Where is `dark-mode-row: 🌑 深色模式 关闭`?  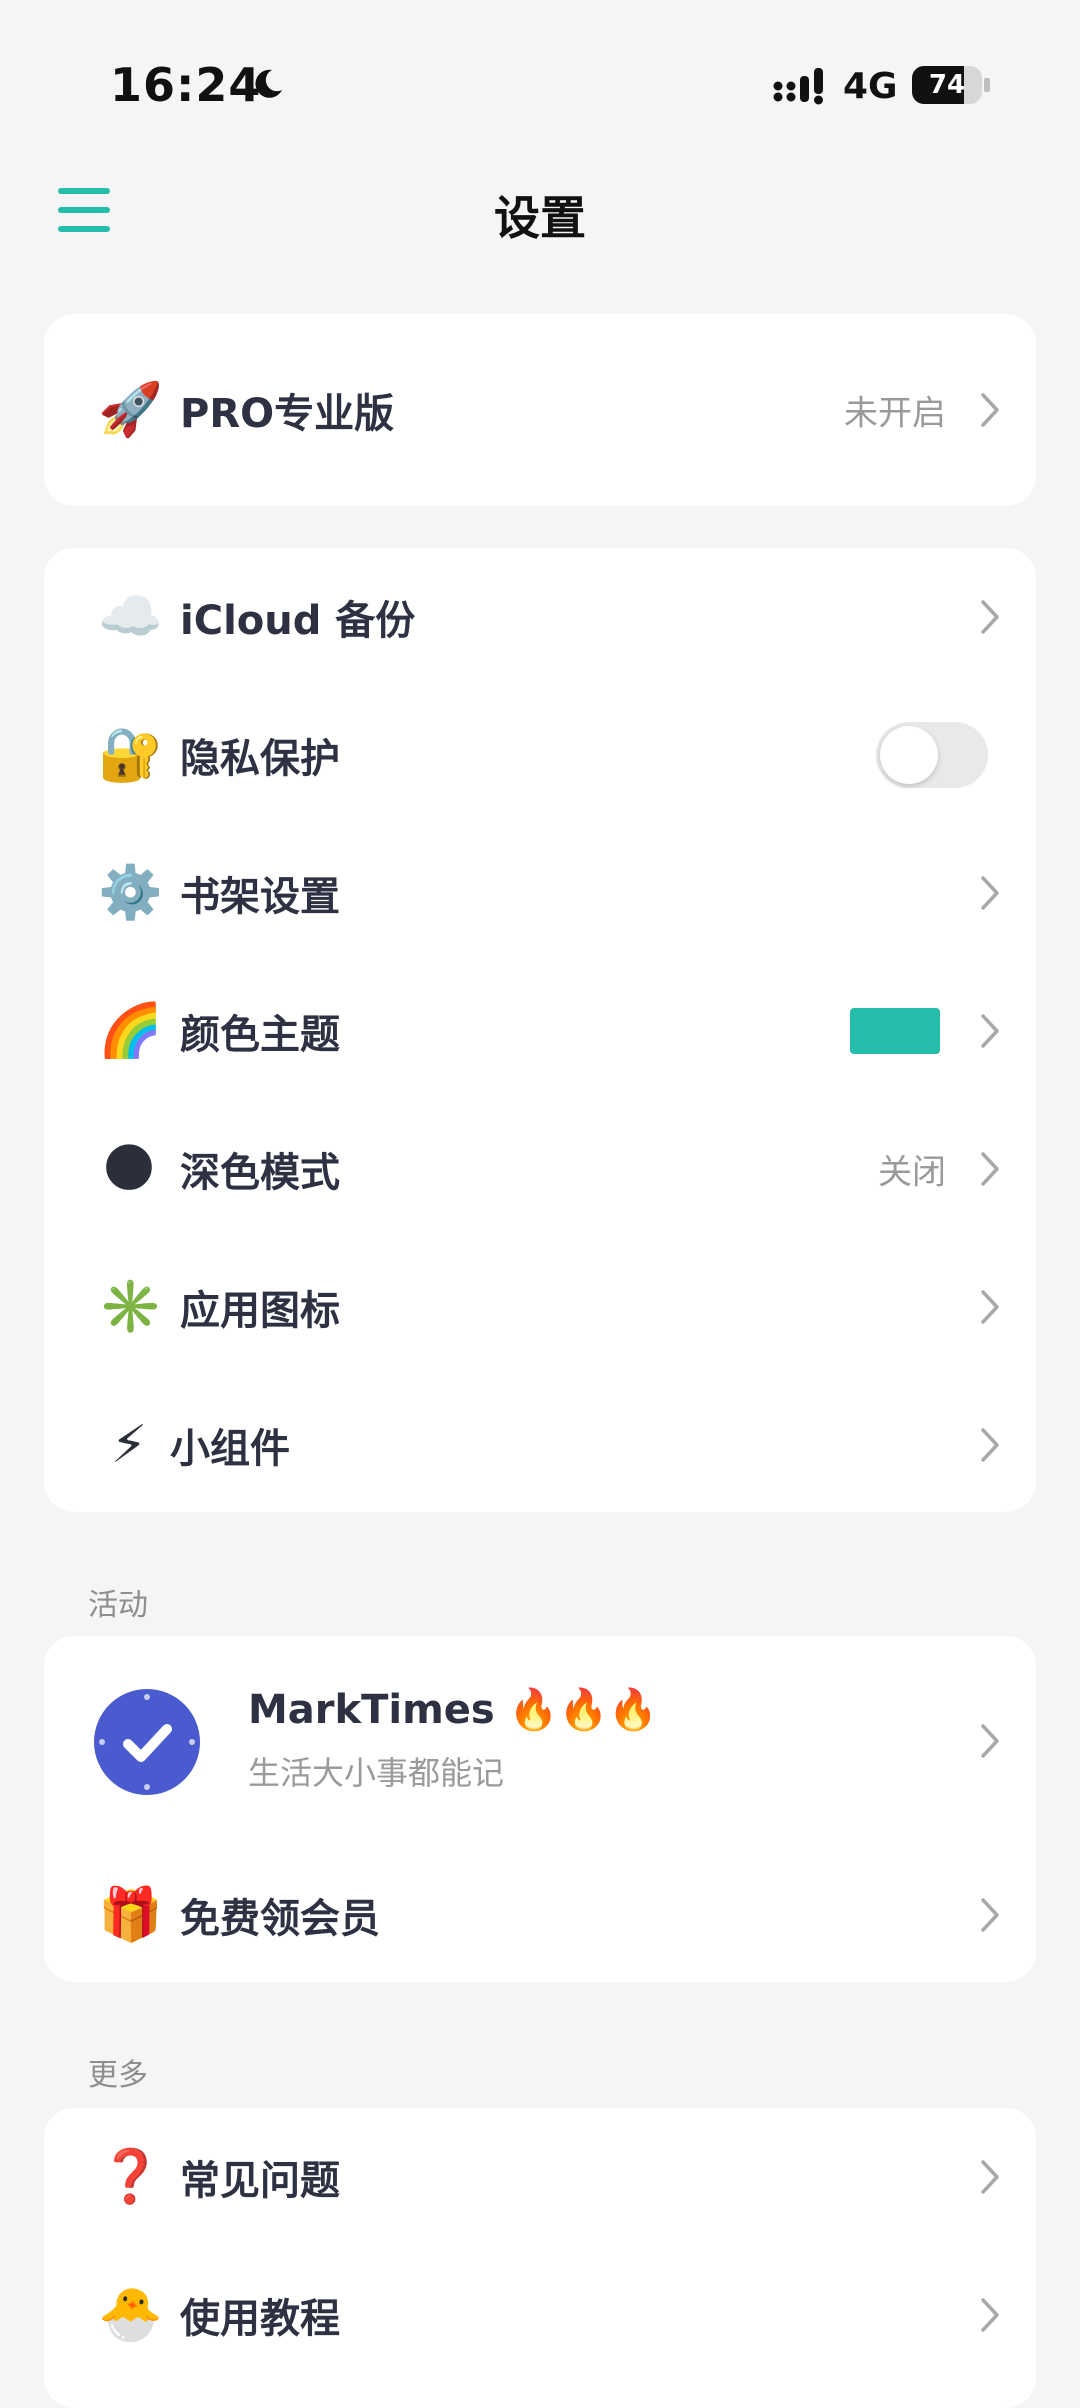
dark-mode-row: 🌑 深色模式 关闭 is located at coordinates (540, 1169).